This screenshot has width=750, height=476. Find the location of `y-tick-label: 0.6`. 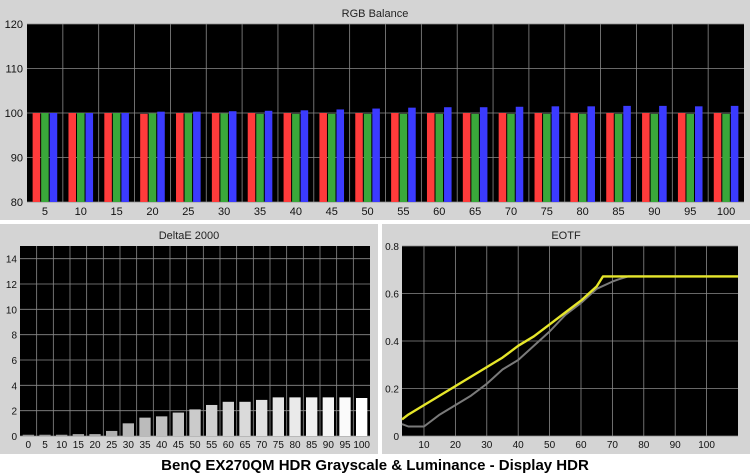

y-tick-label: 0.6 is located at coordinates (392, 295).